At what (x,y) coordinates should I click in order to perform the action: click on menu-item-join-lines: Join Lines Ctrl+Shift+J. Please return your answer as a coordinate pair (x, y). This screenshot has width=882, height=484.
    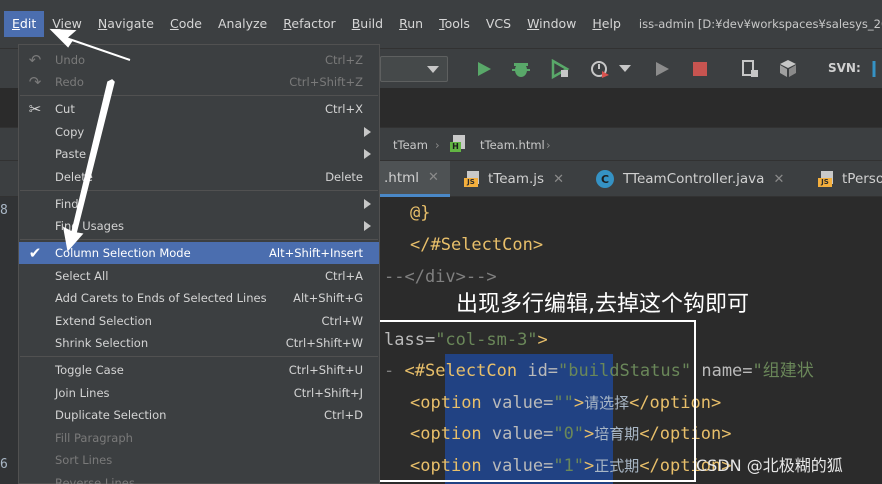
    Looking at the image, I should click on (199, 393).